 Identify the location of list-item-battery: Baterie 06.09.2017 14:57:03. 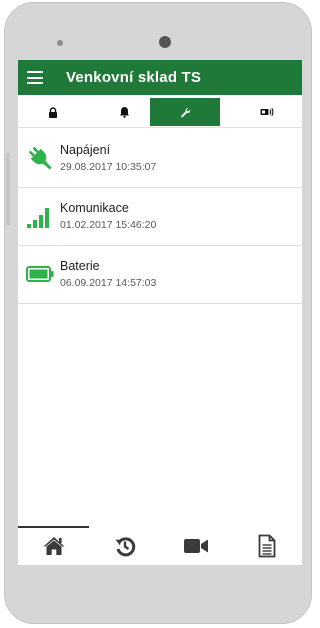
(160, 275).